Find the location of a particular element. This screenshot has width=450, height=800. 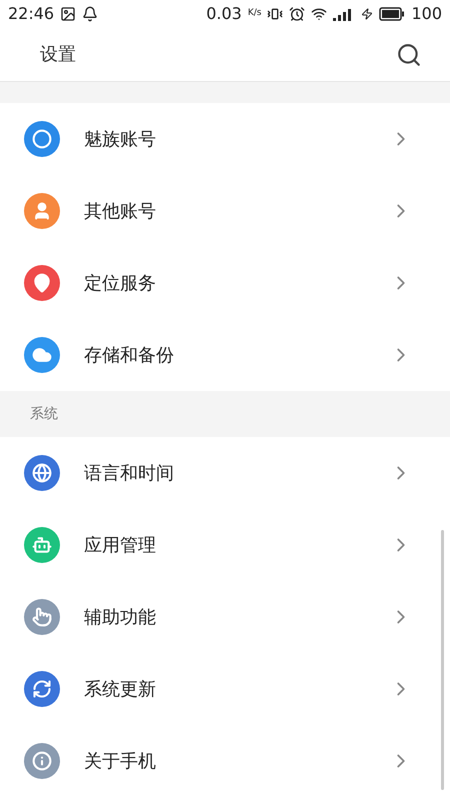

battery-icon is located at coordinates (392, 14).